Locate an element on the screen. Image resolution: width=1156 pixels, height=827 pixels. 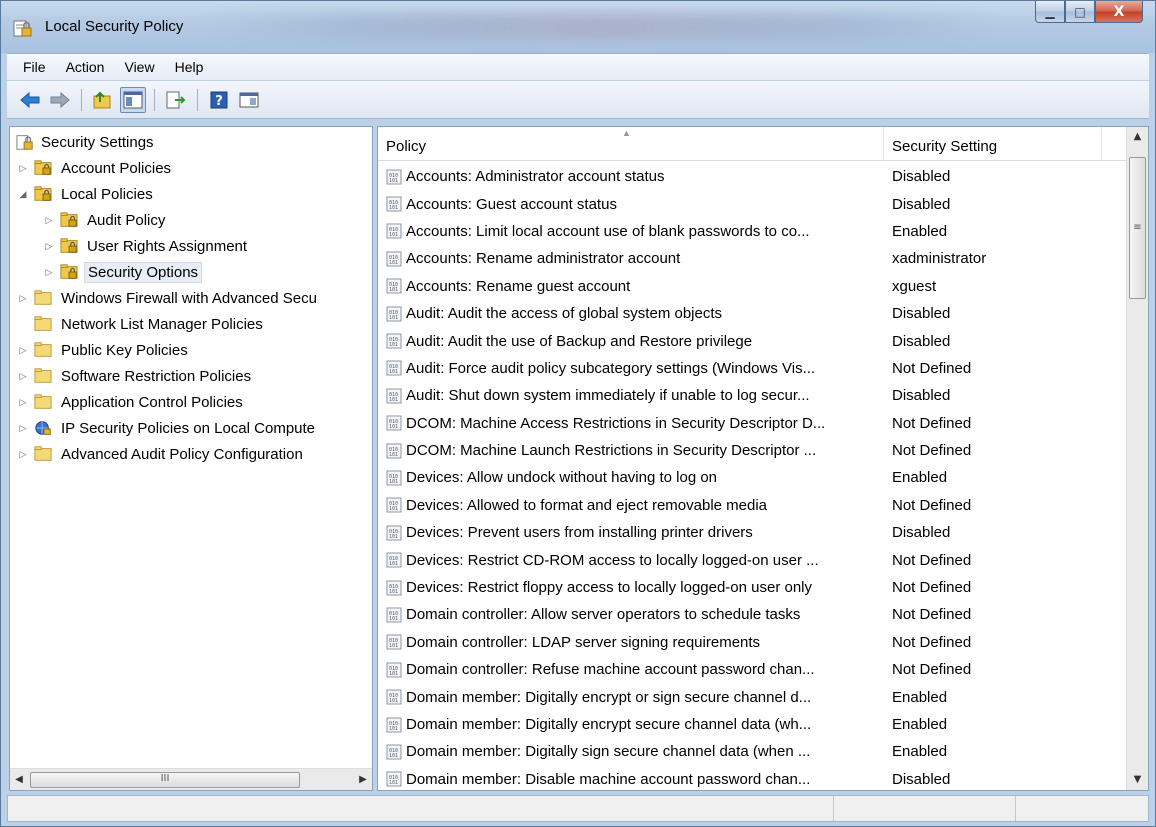
menu-file: File is located at coordinates (34, 67).